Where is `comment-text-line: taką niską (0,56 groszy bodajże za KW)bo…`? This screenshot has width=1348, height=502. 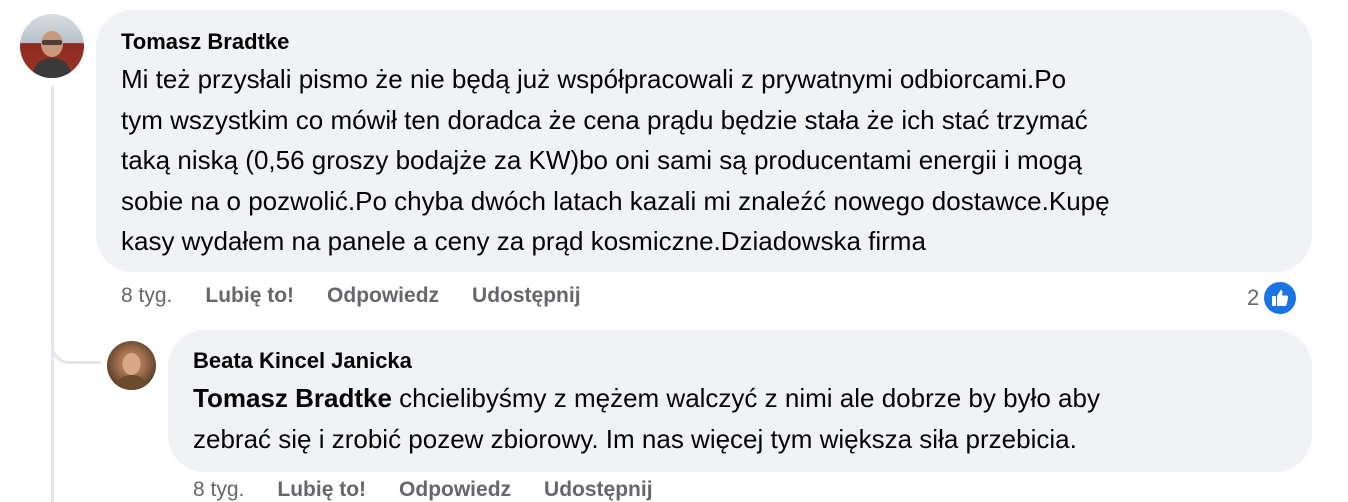
comment-text-line: taką niską (0,56 groszy bodajże za KW)bo… is located at coordinates (602, 160).